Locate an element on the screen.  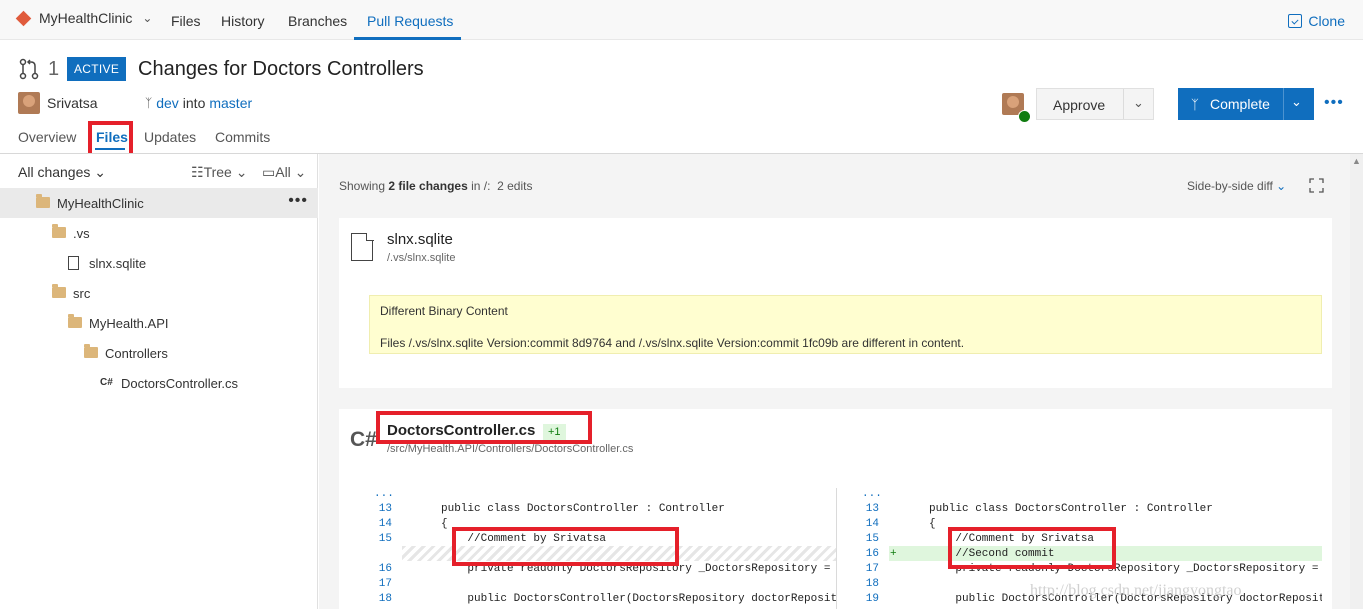
approve-button: Approve ⌄ is located at coordinates (1095, 104).